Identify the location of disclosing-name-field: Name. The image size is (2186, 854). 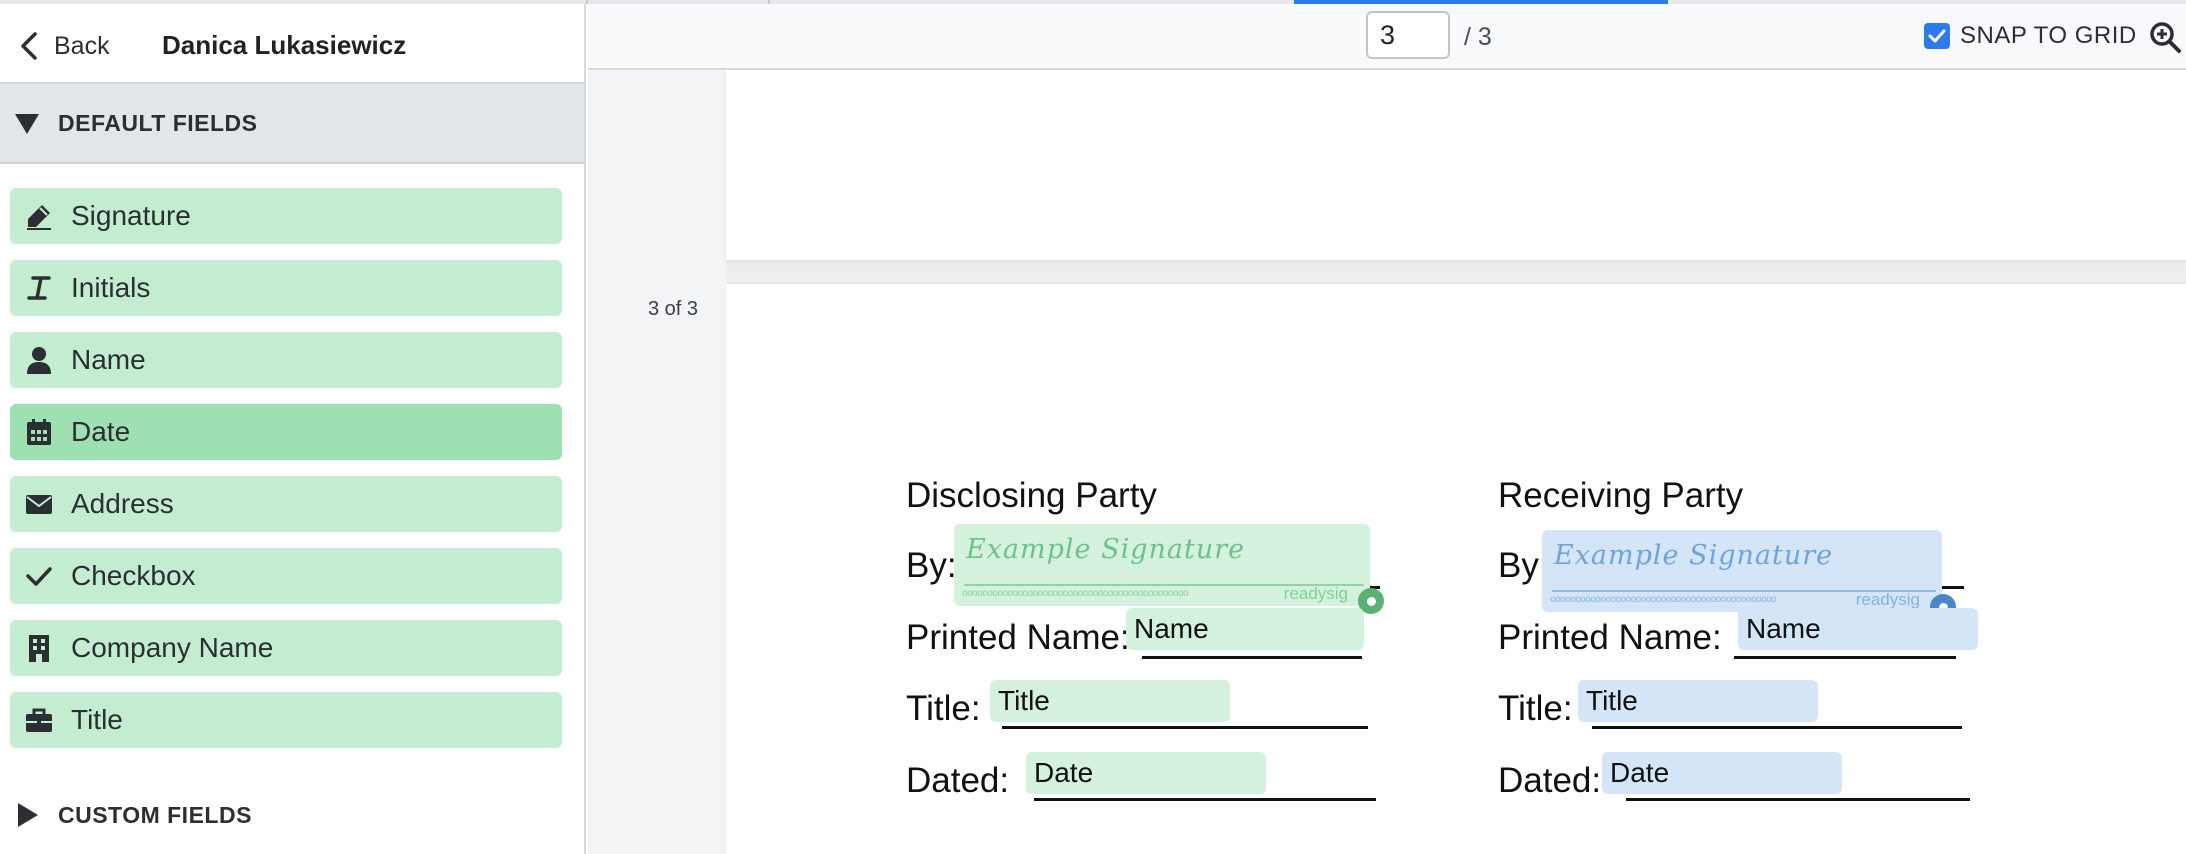
(1245, 629).